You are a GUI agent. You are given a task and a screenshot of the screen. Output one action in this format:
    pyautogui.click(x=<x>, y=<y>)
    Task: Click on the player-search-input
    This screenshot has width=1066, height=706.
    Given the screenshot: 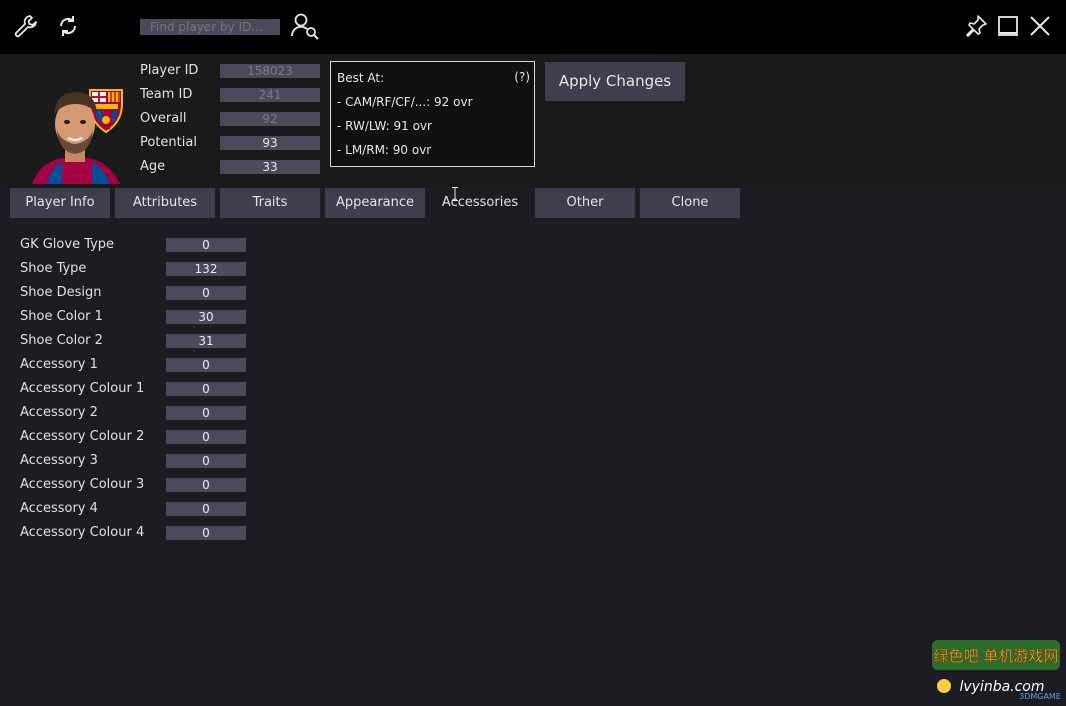 What is the action you would take?
    pyautogui.click(x=210, y=27)
    